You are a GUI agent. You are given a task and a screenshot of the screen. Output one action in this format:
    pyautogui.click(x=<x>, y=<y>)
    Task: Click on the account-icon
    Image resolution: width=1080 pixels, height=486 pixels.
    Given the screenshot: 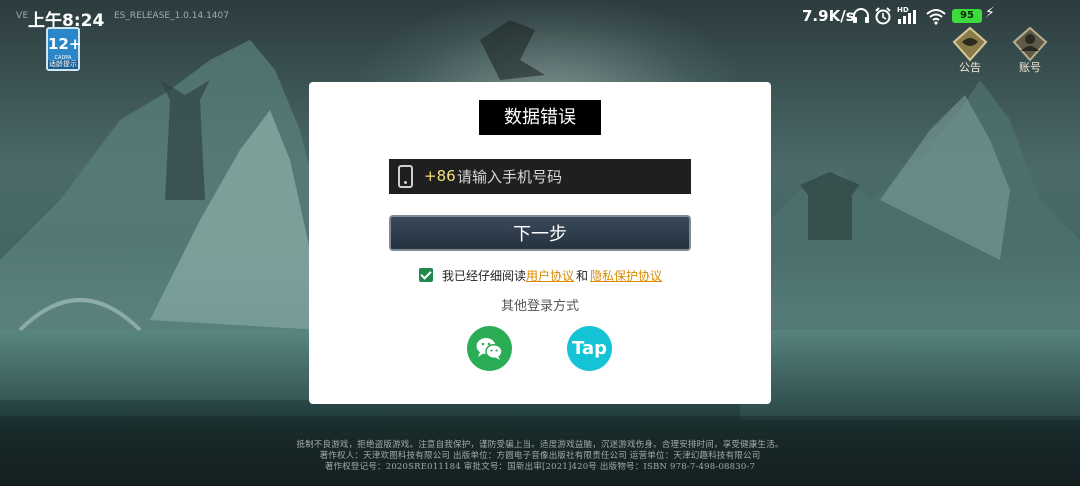 What is the action you would take?
    pyautogui.click(x=1030, y=44)
    